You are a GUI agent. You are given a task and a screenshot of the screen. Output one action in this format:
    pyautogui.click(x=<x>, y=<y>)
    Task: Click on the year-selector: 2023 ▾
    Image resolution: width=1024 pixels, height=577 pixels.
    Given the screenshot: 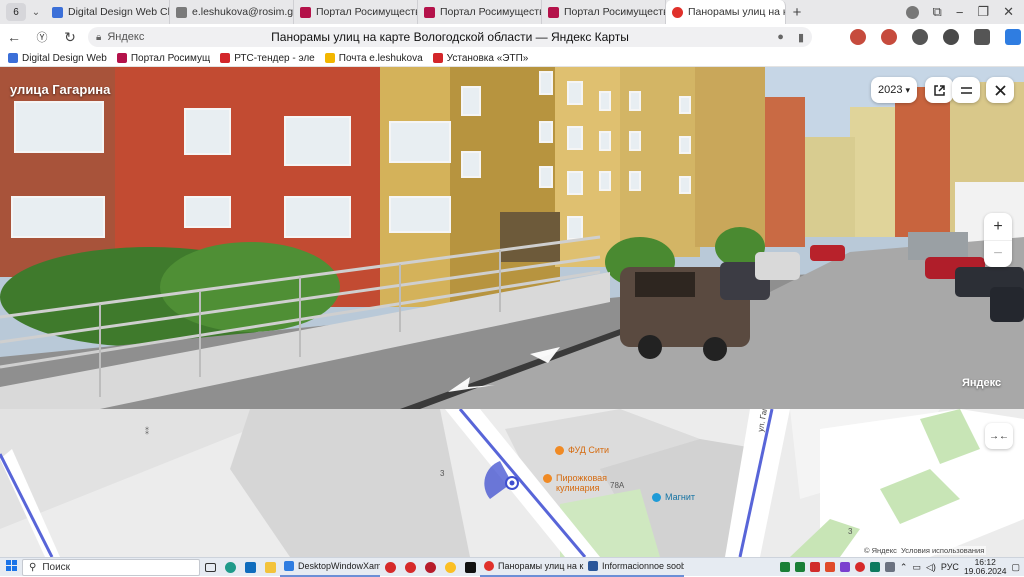 What is the action you would take?
    pyautogui.click(x=894, y=90)
    